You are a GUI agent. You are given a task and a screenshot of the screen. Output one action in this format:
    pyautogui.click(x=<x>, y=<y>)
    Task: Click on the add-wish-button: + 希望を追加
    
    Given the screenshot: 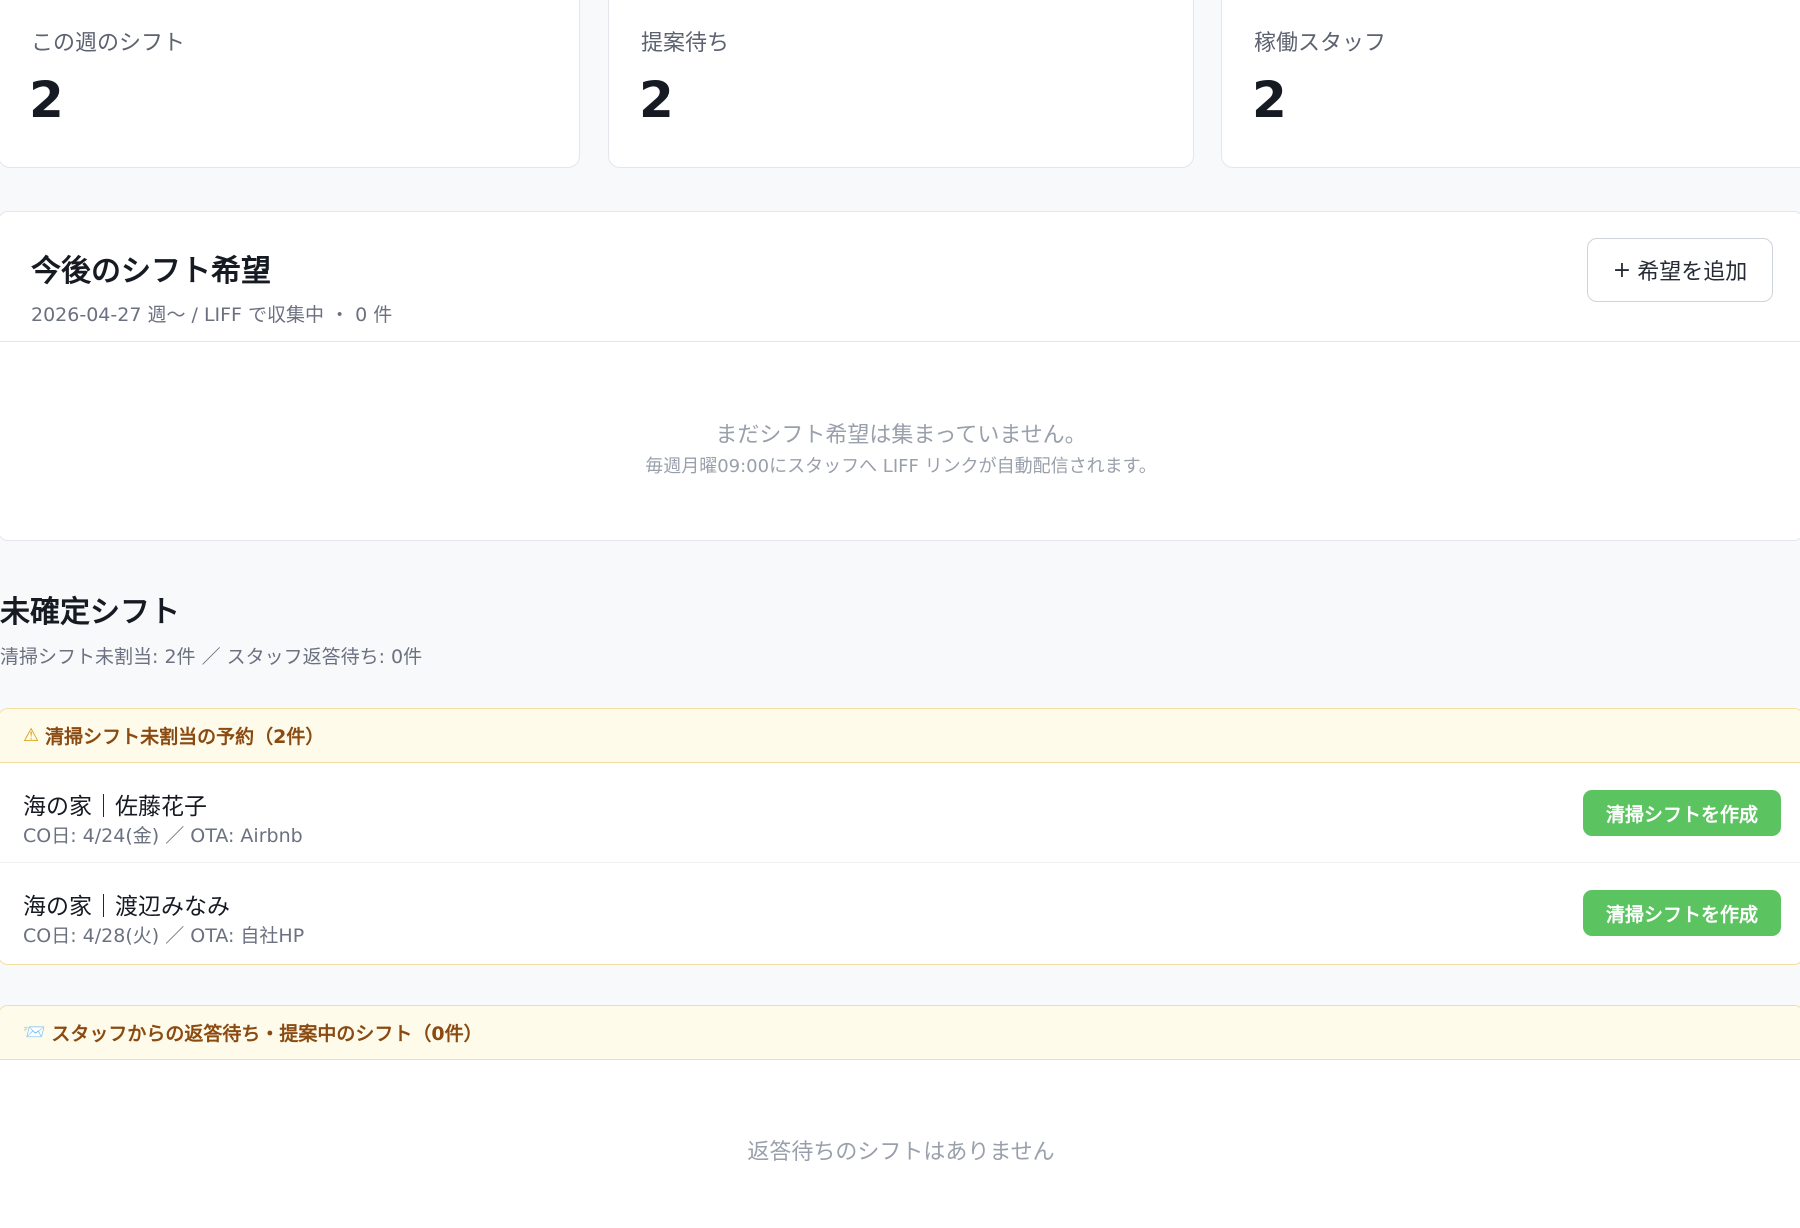 What is the action you would take?
    pyautogui.click(x=1680, y=270)
    